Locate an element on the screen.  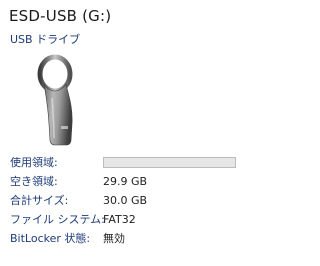
bitlocker-row: BitLocker 状態: 無効 is located at coordinates (126, 238).